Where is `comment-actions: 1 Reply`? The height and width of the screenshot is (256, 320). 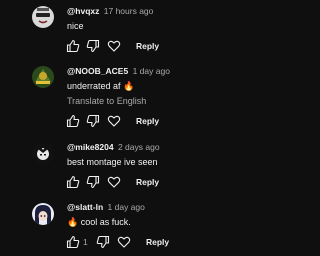 comment-actions: 1 Reply is located at coordinates (161, 242).